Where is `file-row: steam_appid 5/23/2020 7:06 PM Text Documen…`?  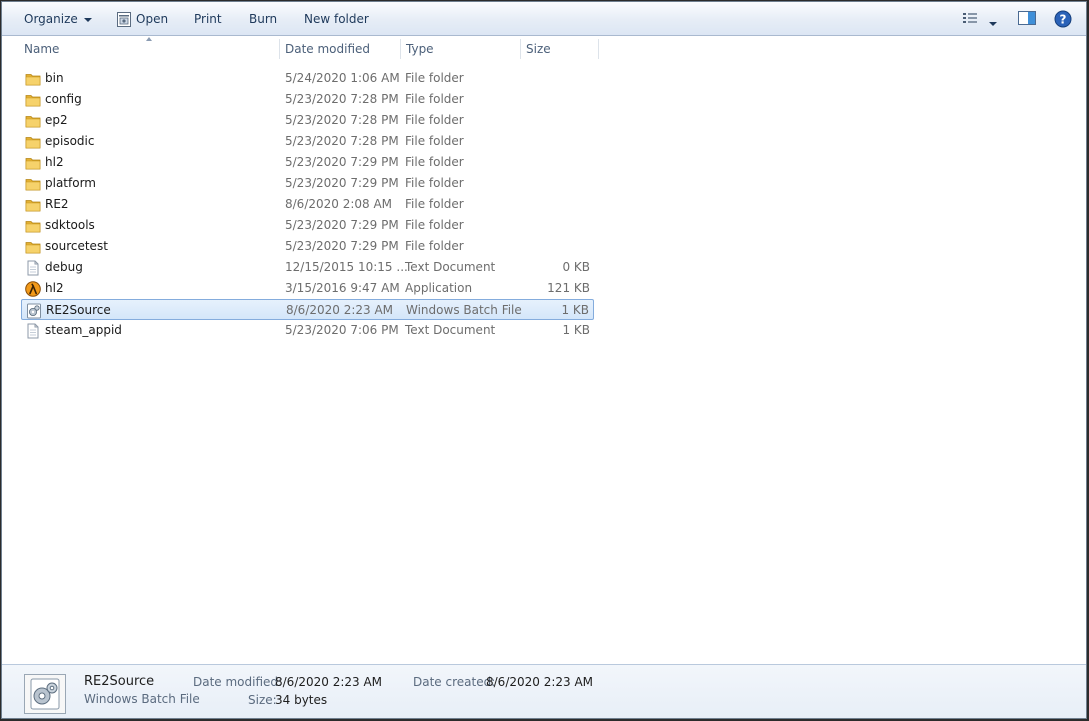
file-row: steam_appid 5/23/2020 7:06 PM Text Documen… is located at coordinates (307, 330).